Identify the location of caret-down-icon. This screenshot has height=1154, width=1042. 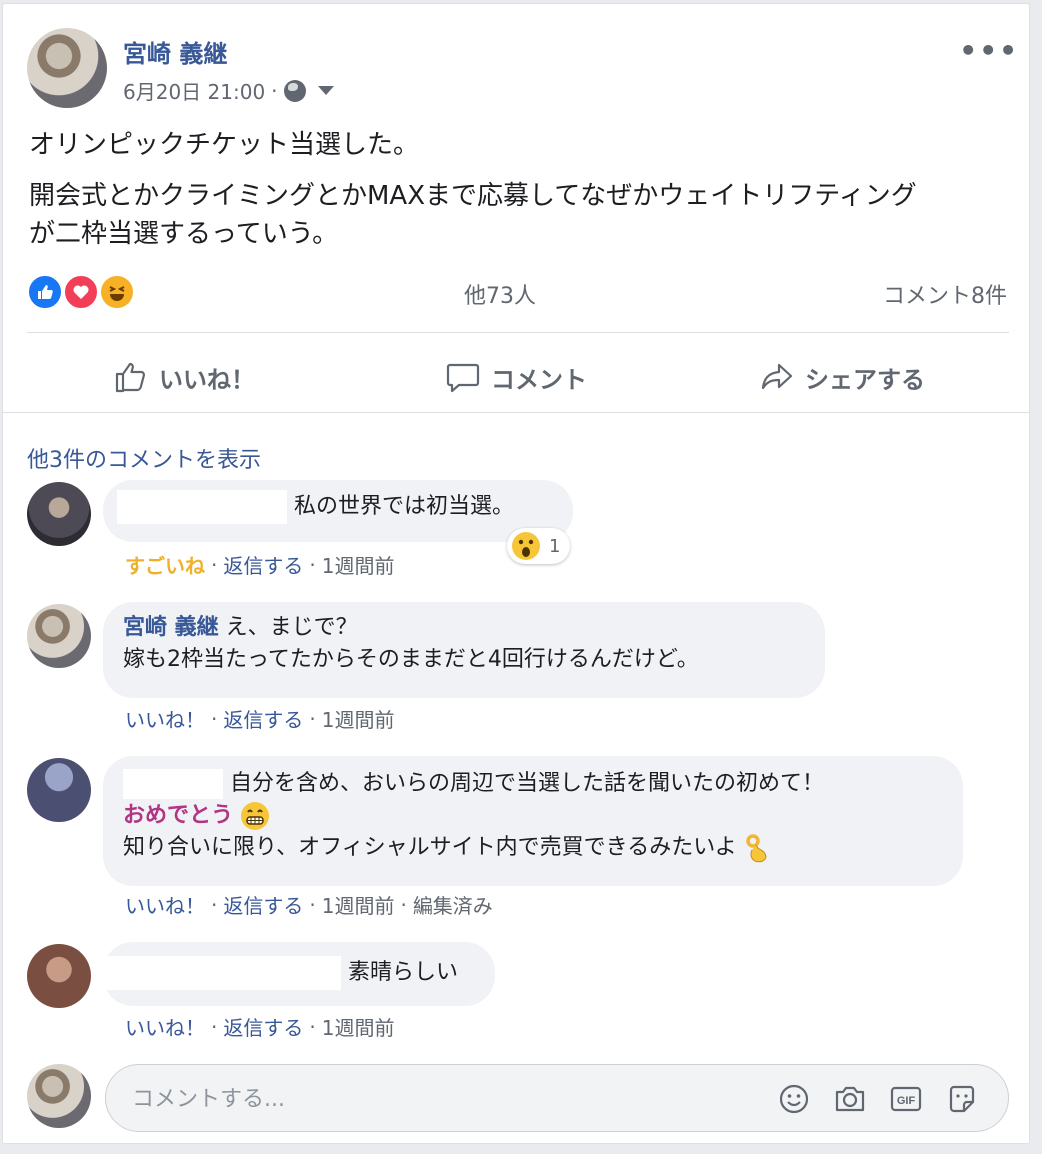
(325, 90).